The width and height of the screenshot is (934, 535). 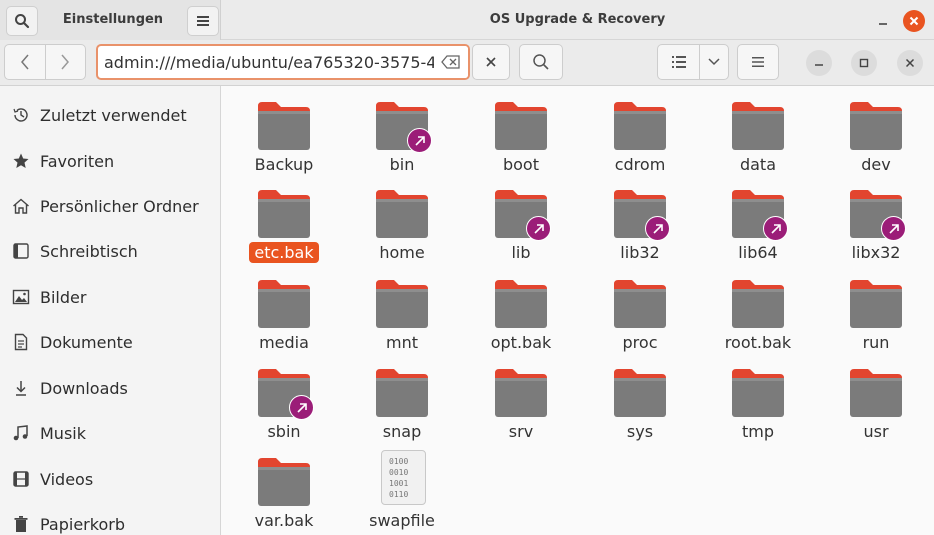 I want to click on list-view-button, so click(x=679, y=62).